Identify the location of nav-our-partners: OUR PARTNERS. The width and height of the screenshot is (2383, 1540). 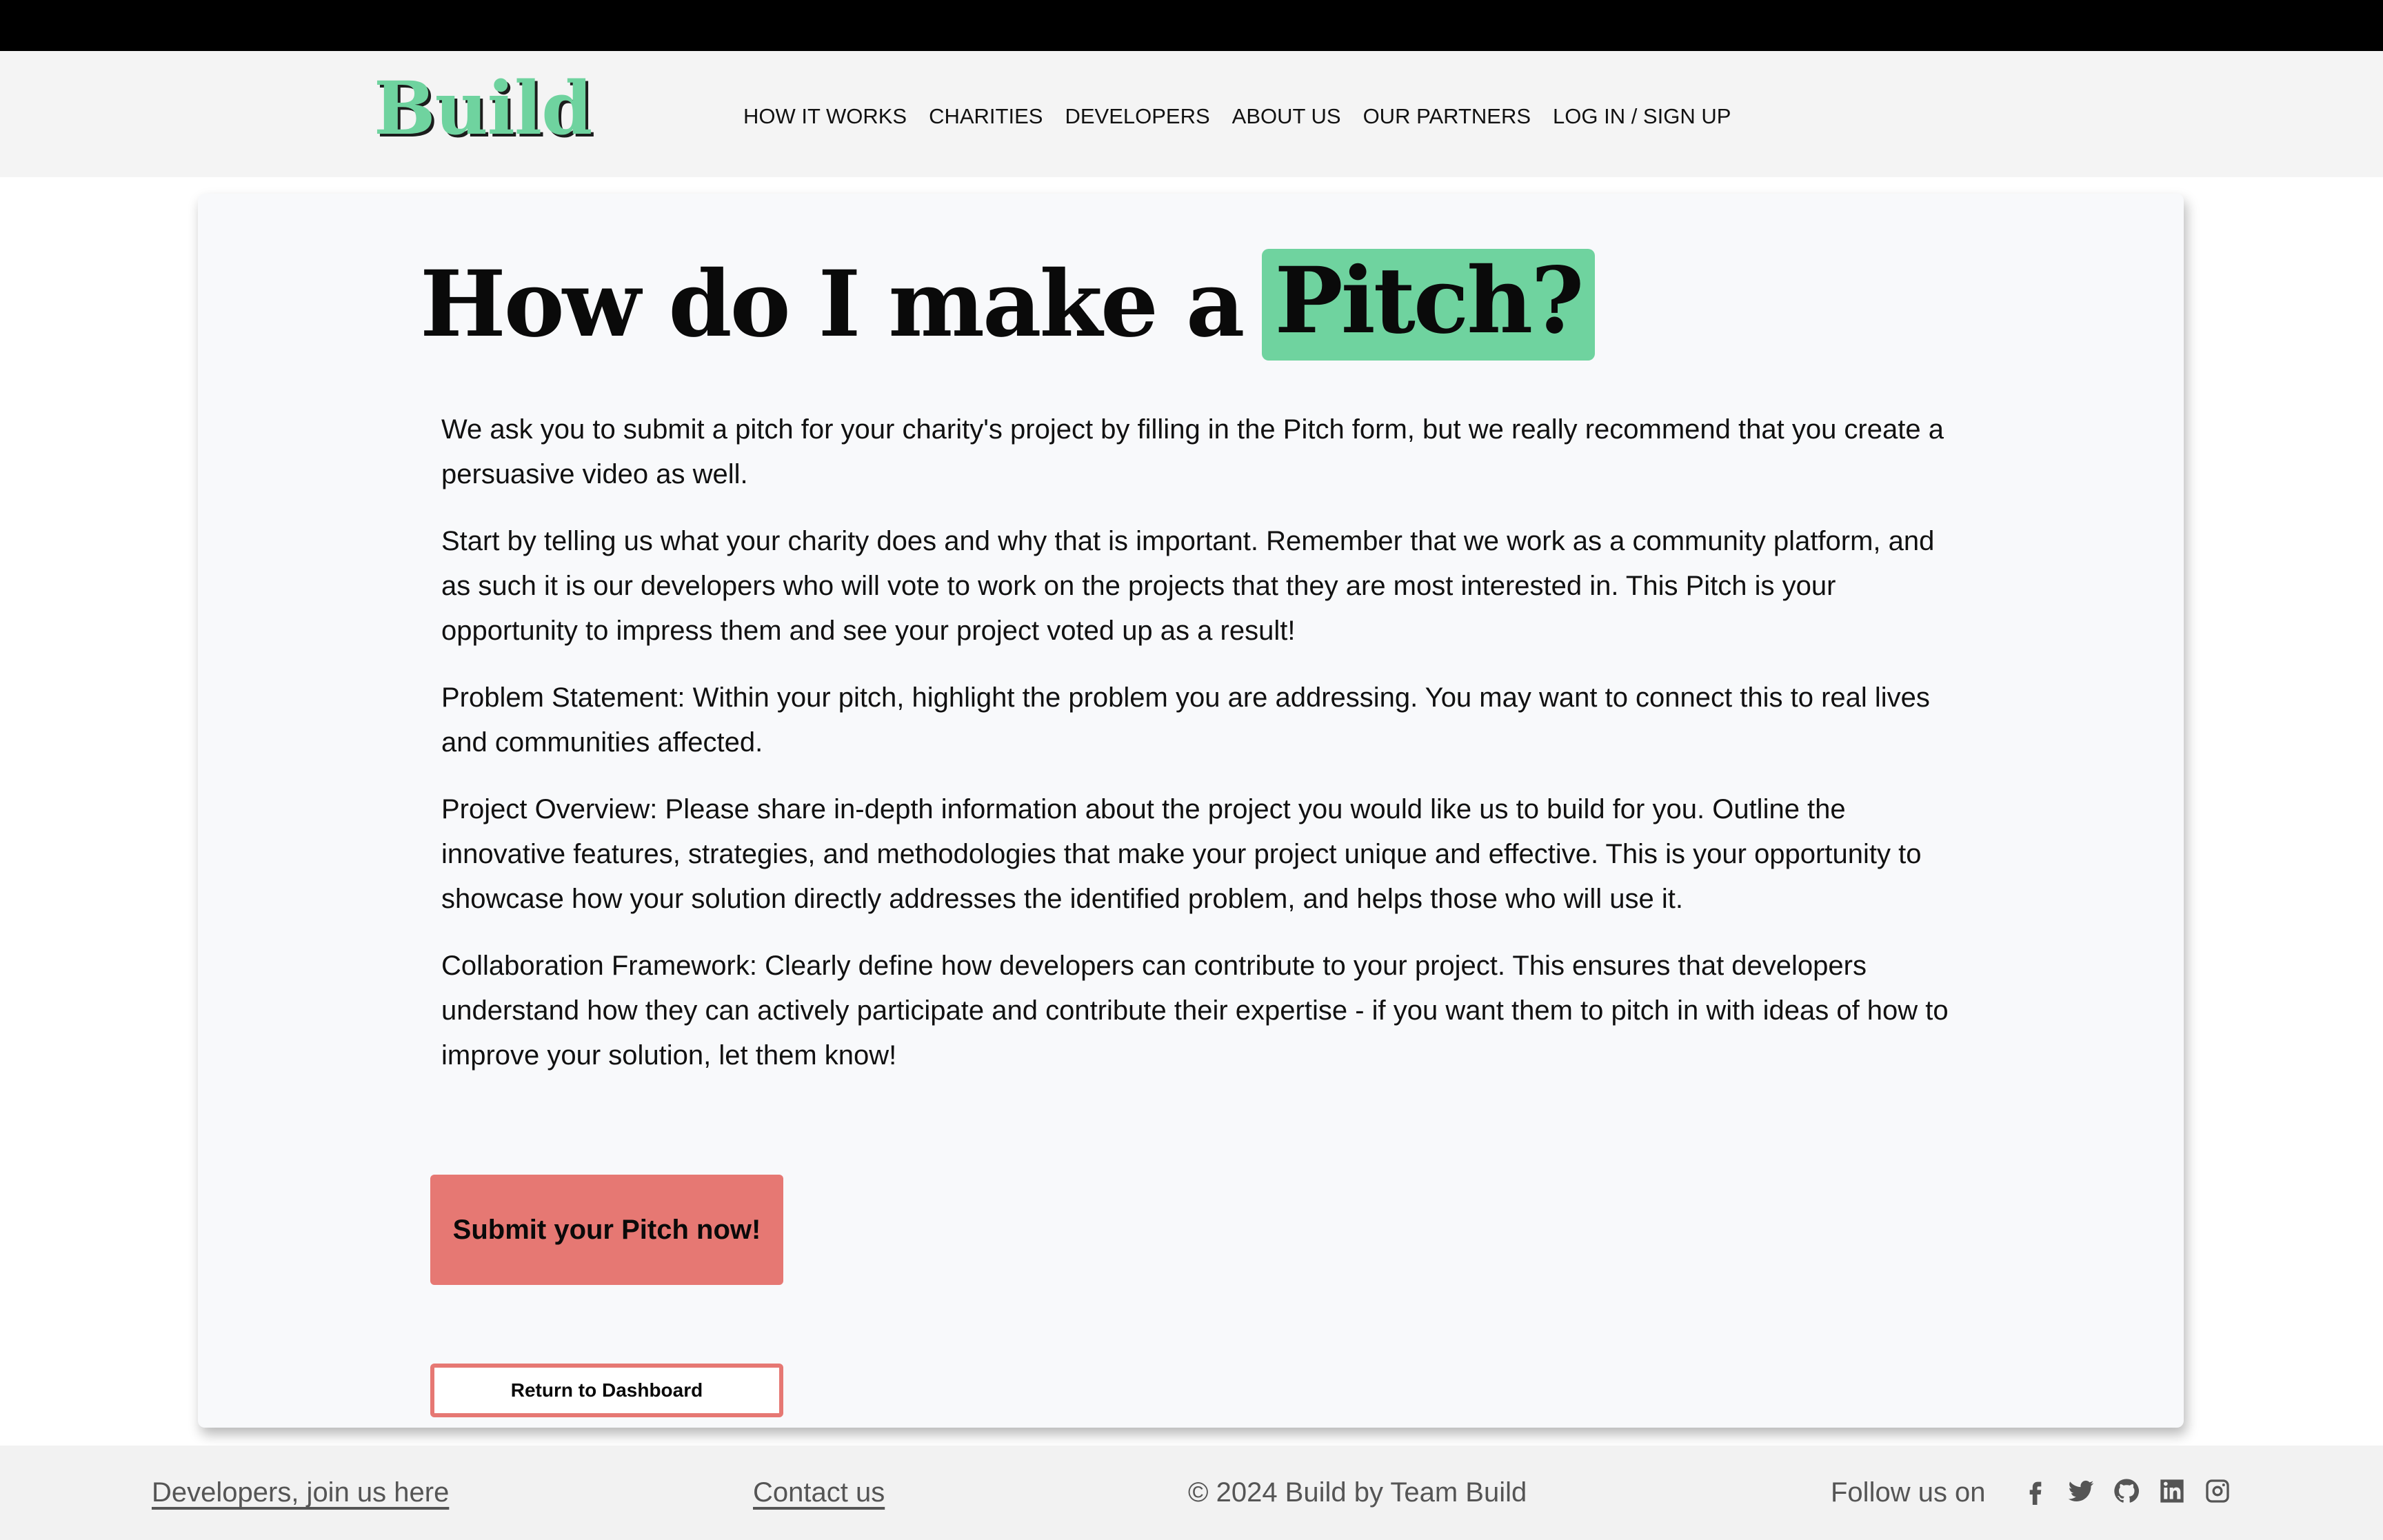
(1447, 117).